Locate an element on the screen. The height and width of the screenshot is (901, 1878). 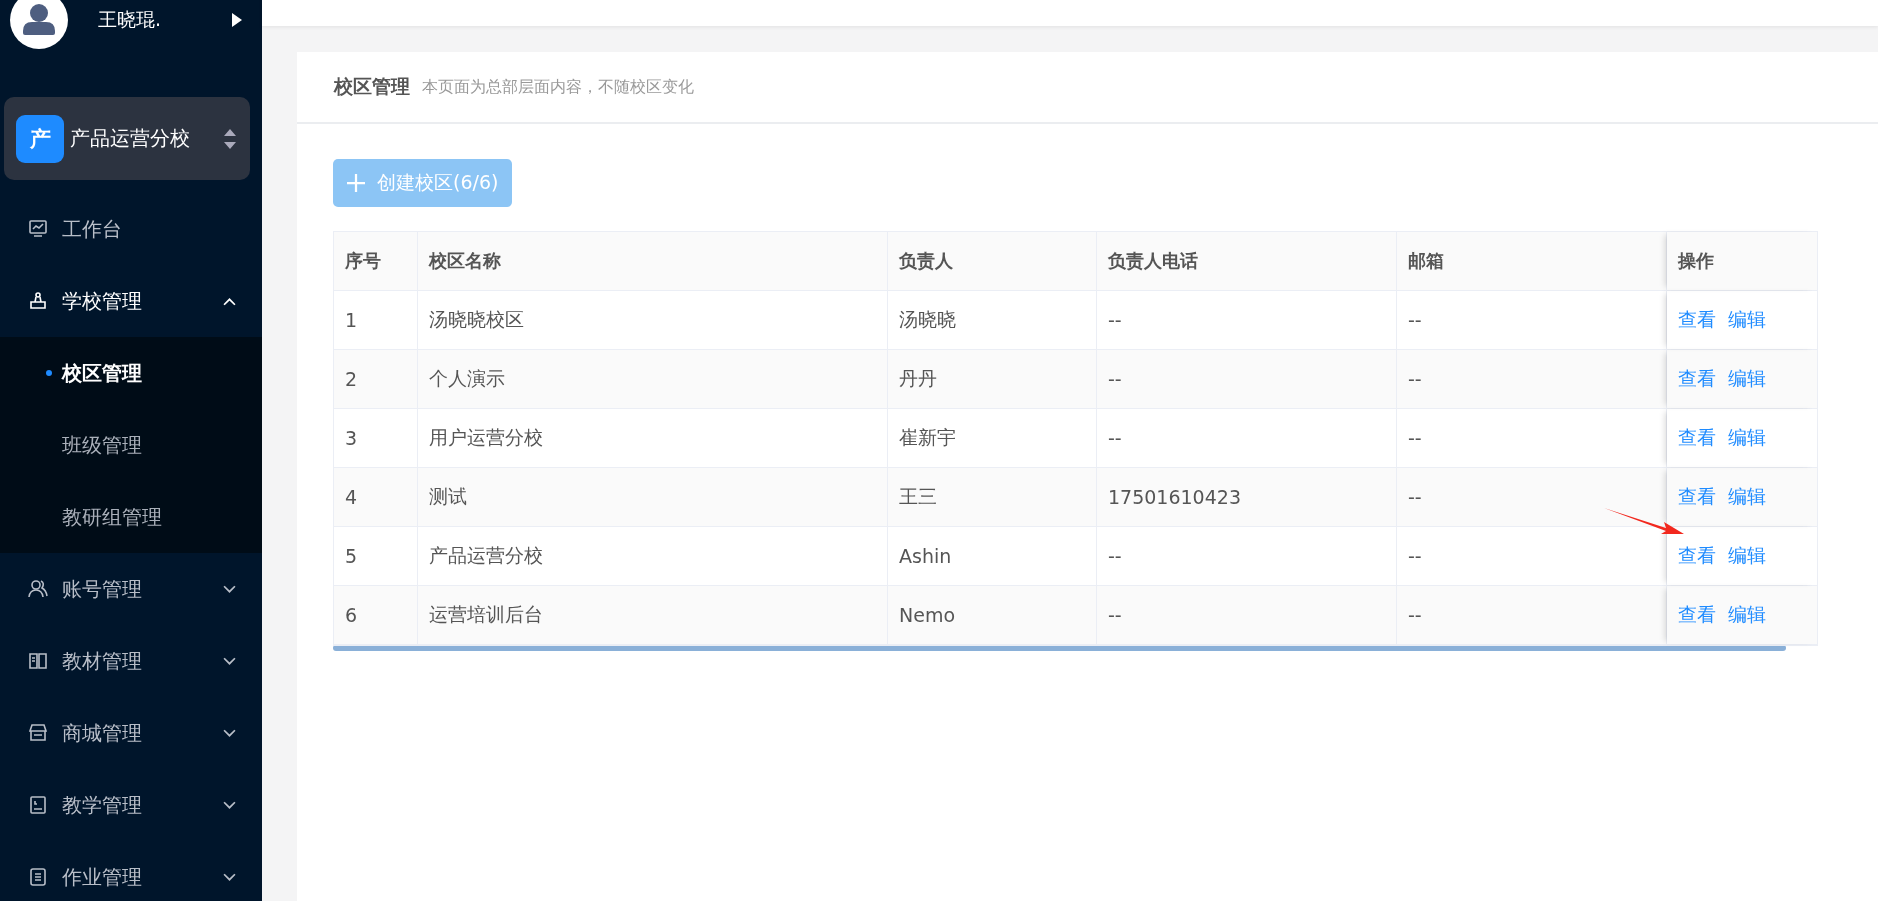
book-icon is located at coordinates (38, 661).